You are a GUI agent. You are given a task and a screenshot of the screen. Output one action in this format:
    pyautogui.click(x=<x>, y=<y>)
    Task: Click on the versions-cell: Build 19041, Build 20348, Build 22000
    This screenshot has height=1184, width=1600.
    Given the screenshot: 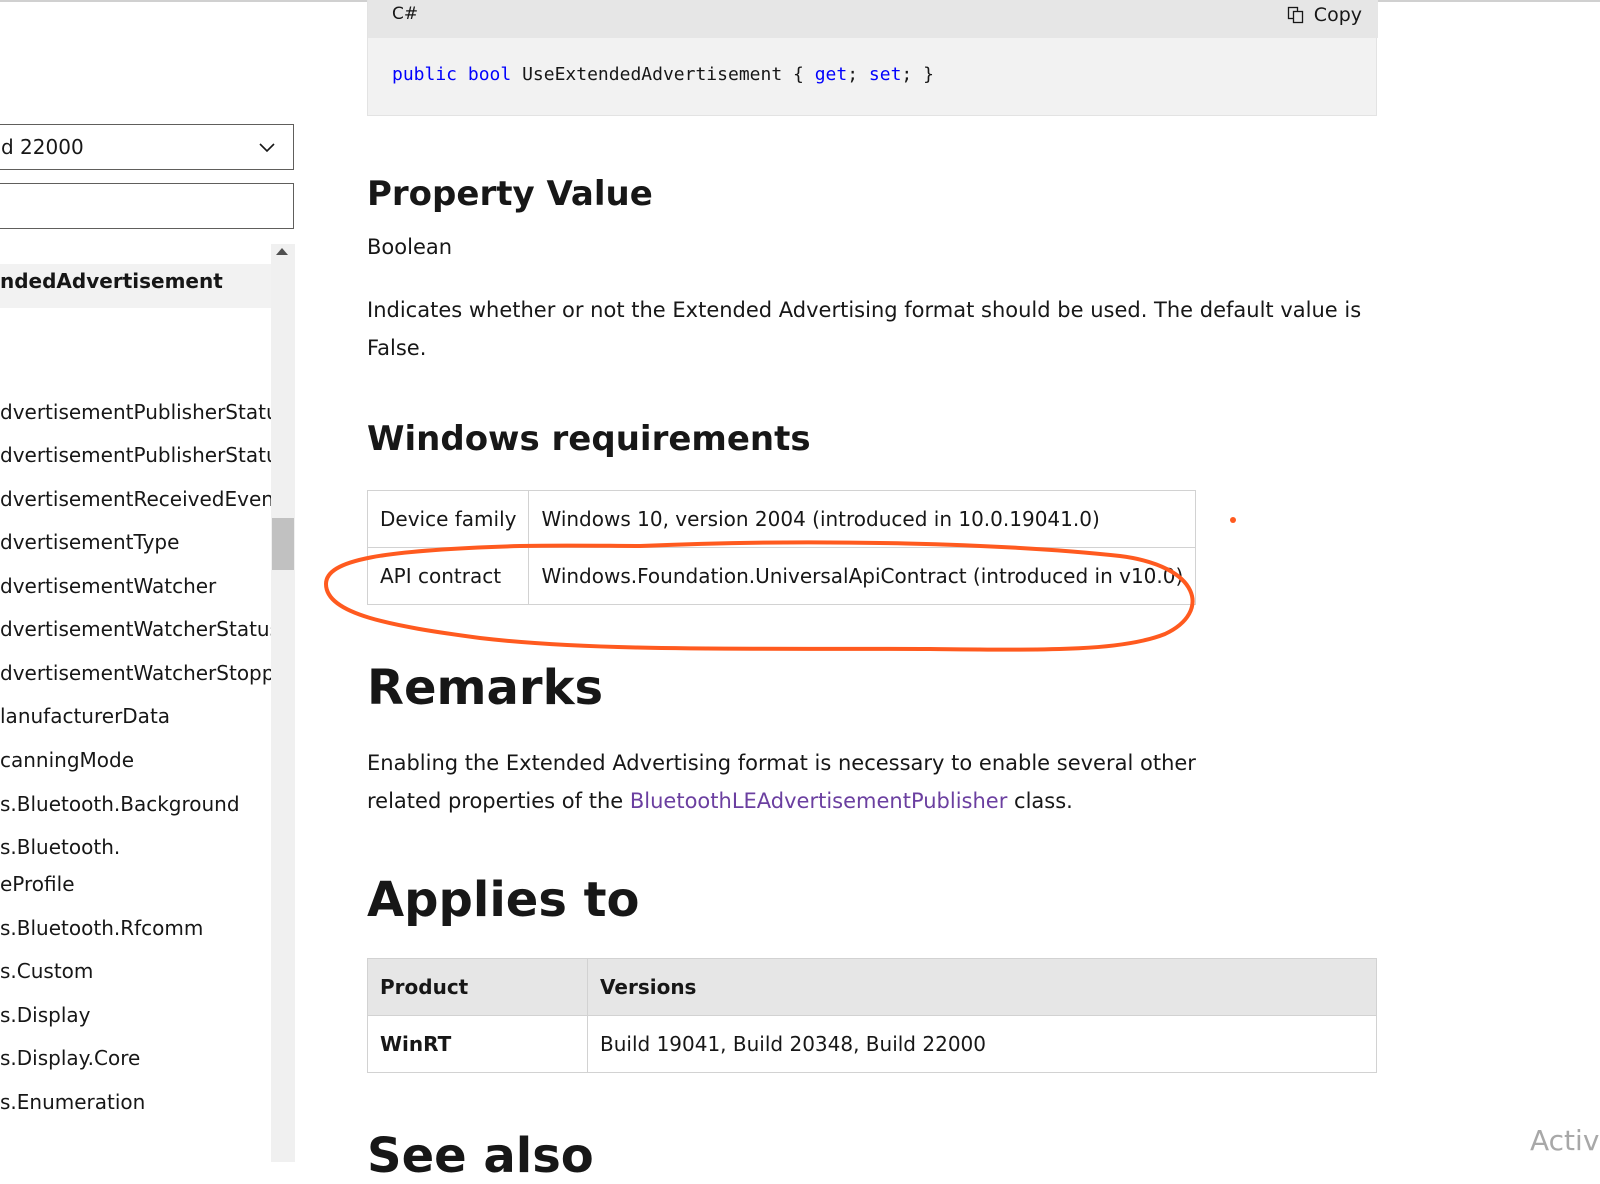 What is the action you would take?
    pyautogui.click(x=982, y=1044)
    